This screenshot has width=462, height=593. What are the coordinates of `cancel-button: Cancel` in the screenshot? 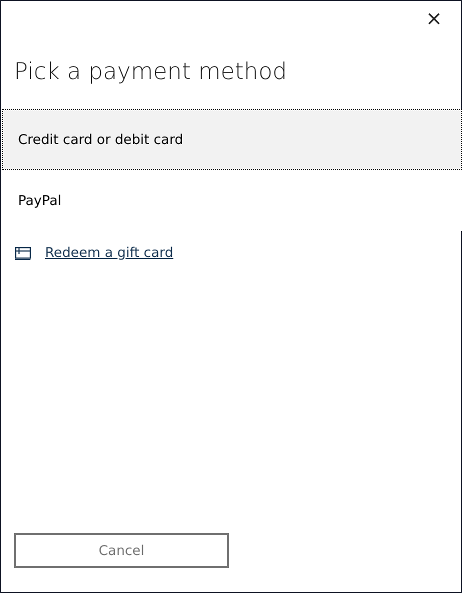 It's located at (121, 550).